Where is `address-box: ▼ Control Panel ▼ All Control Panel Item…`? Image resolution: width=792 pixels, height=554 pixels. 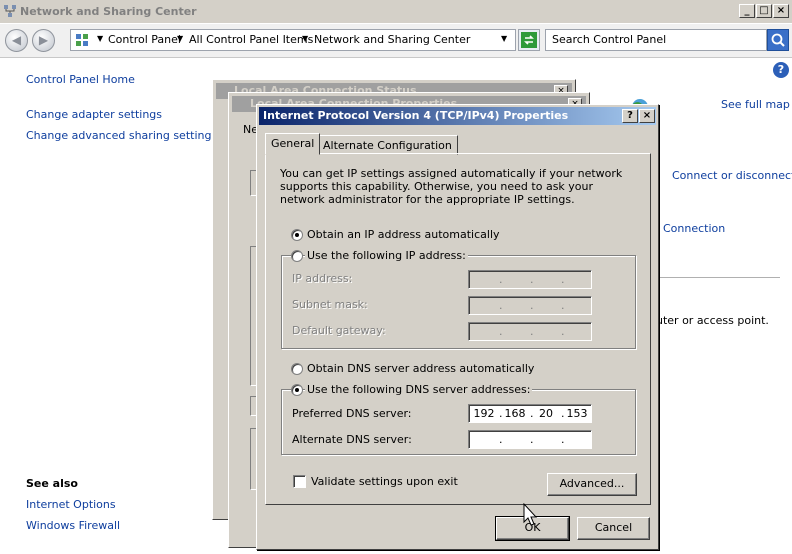 address-box: ▼ Control Panel ▼ All Control Panel Item… is located at coordinates (293, 40).